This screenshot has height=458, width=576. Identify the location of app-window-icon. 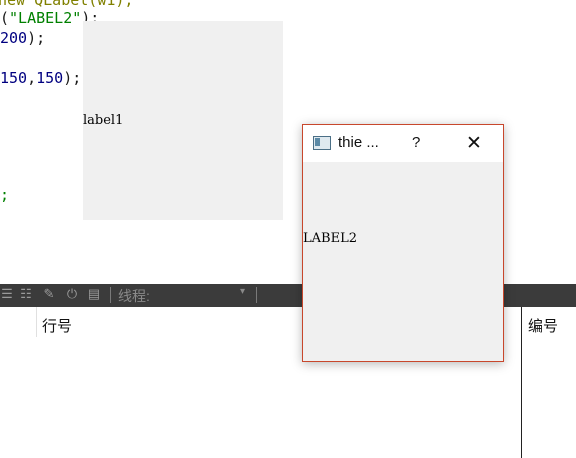
(322, 143).